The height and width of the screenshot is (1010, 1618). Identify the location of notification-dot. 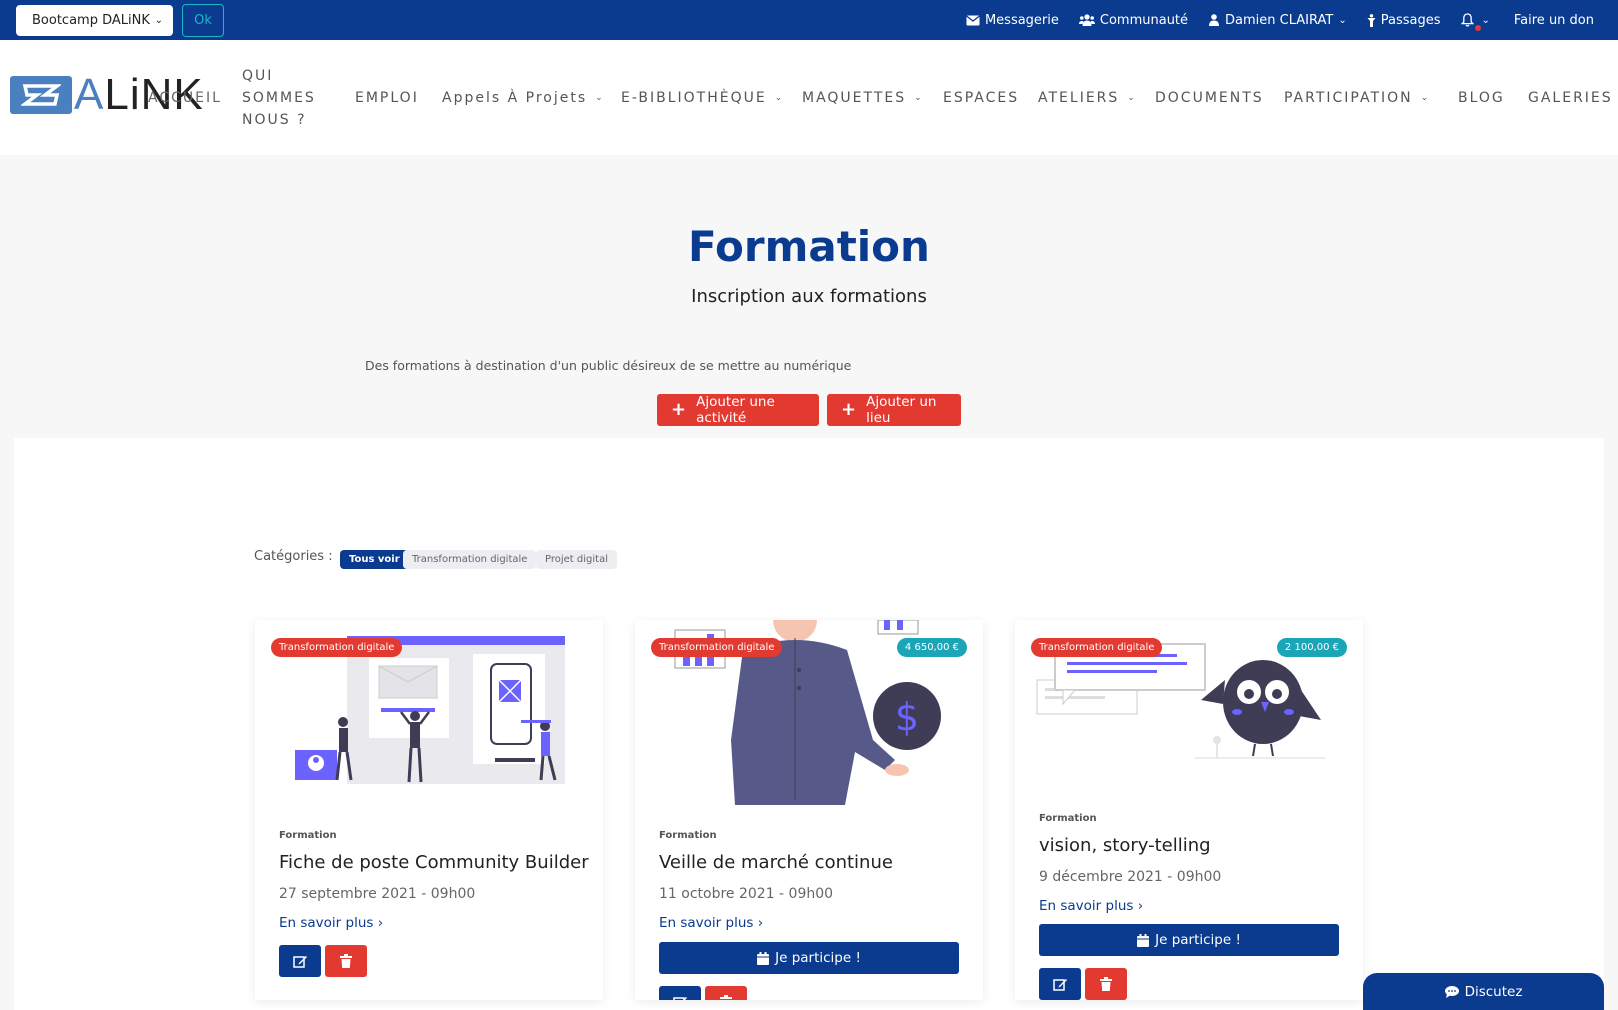
(1477, 28).